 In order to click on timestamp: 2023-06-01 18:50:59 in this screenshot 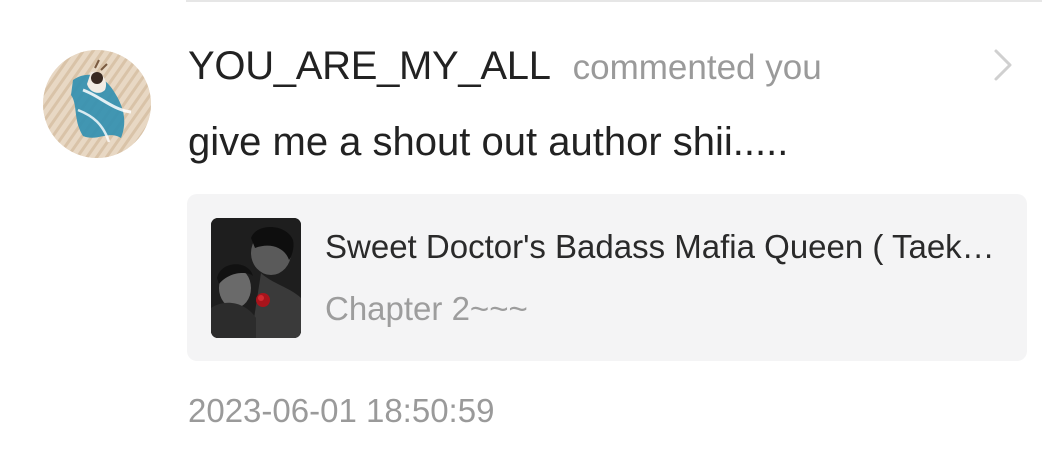, I will do `click(341, 410)`.